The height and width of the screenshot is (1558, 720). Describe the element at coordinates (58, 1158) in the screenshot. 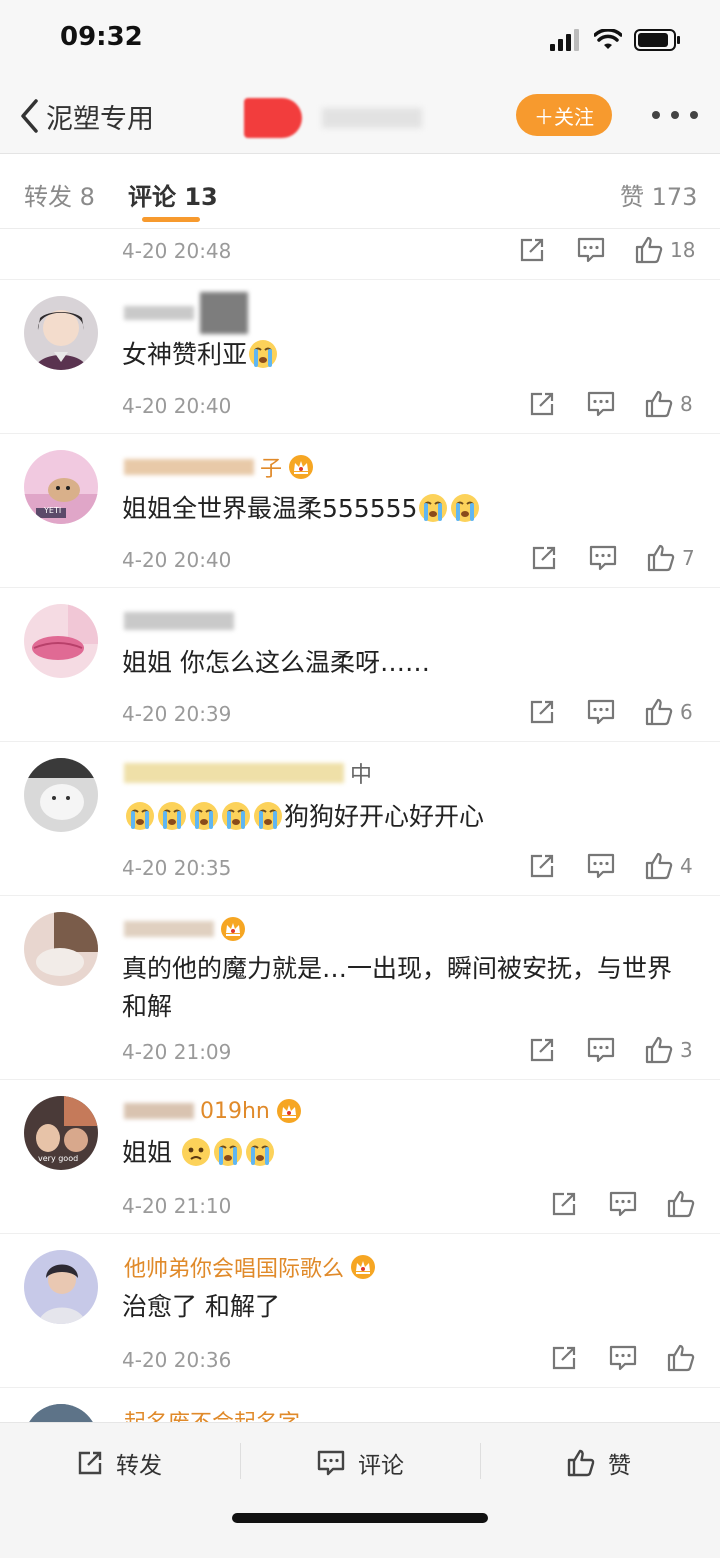

I see `avatar-caption: very good` at that location.